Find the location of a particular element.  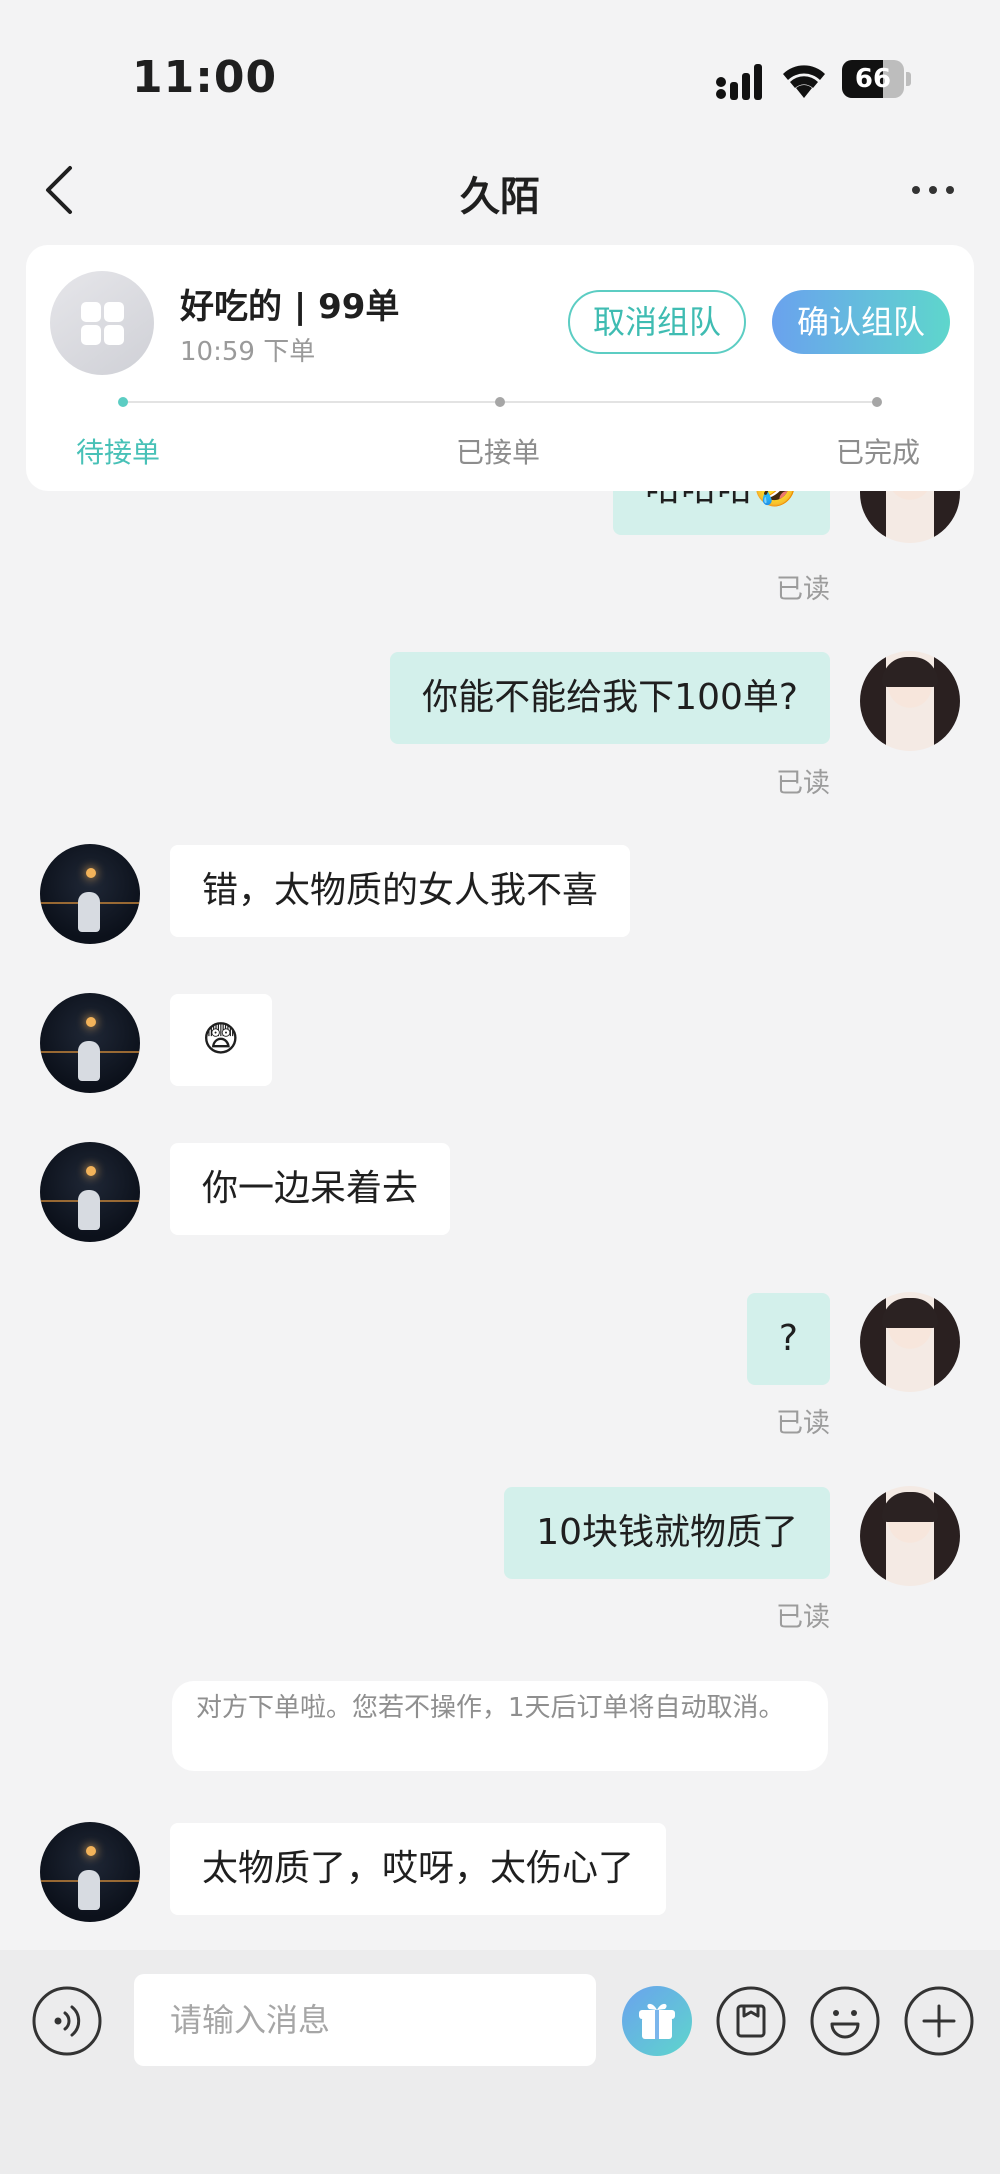

message-bubble: 哈哈哈🤣 is located at coordinates (721, 513).